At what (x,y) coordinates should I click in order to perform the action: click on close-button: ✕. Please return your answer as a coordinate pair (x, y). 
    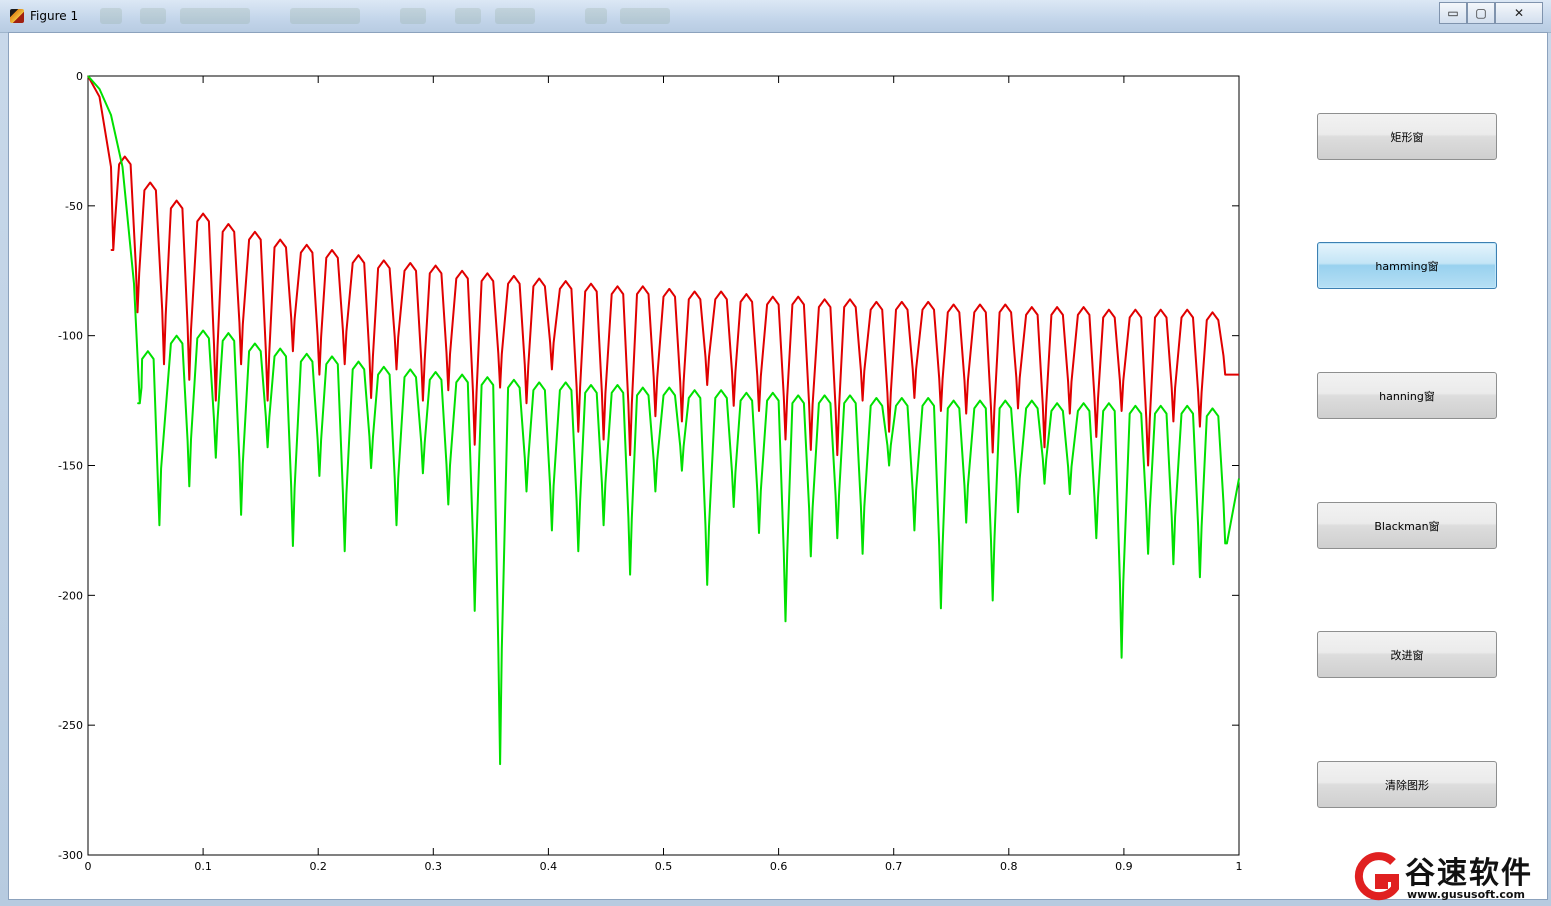
    Looking at the image, I should click on (1519, 13).